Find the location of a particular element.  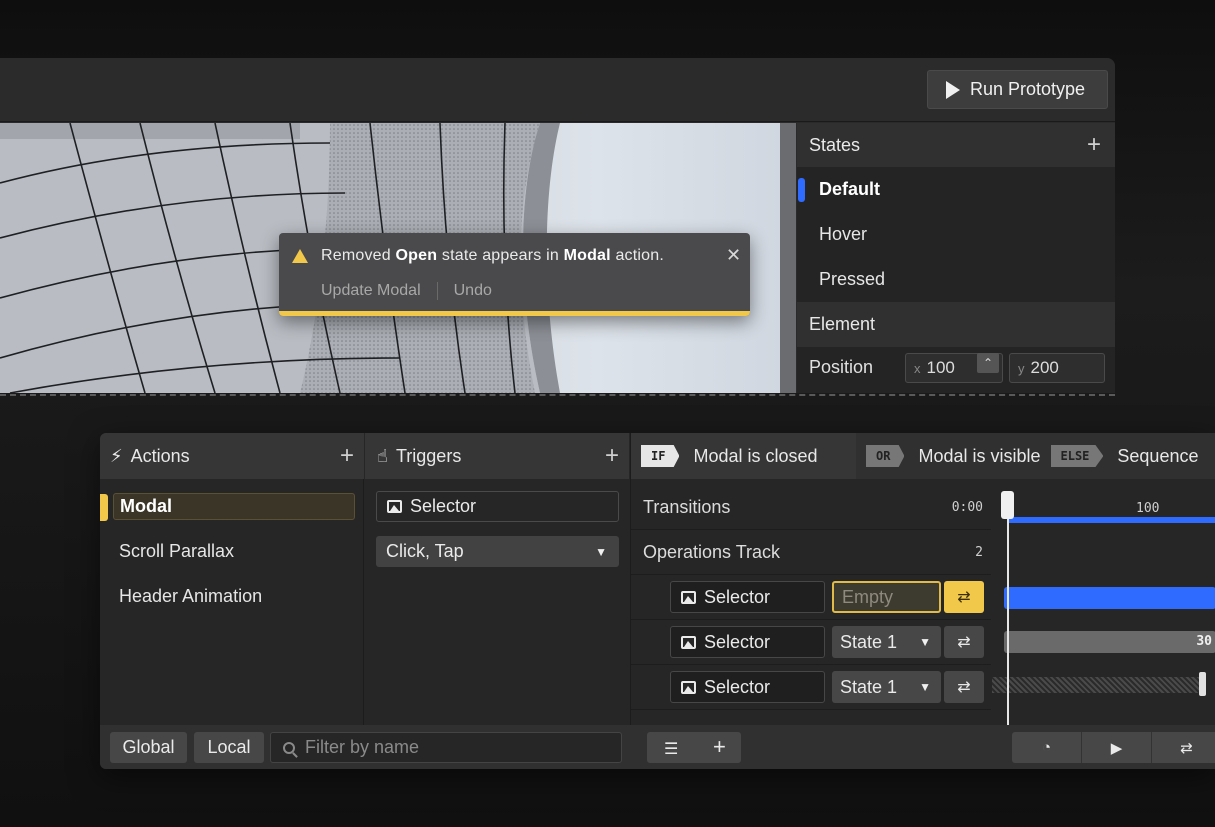

active-action-marker is located at coordinates (104, 507).